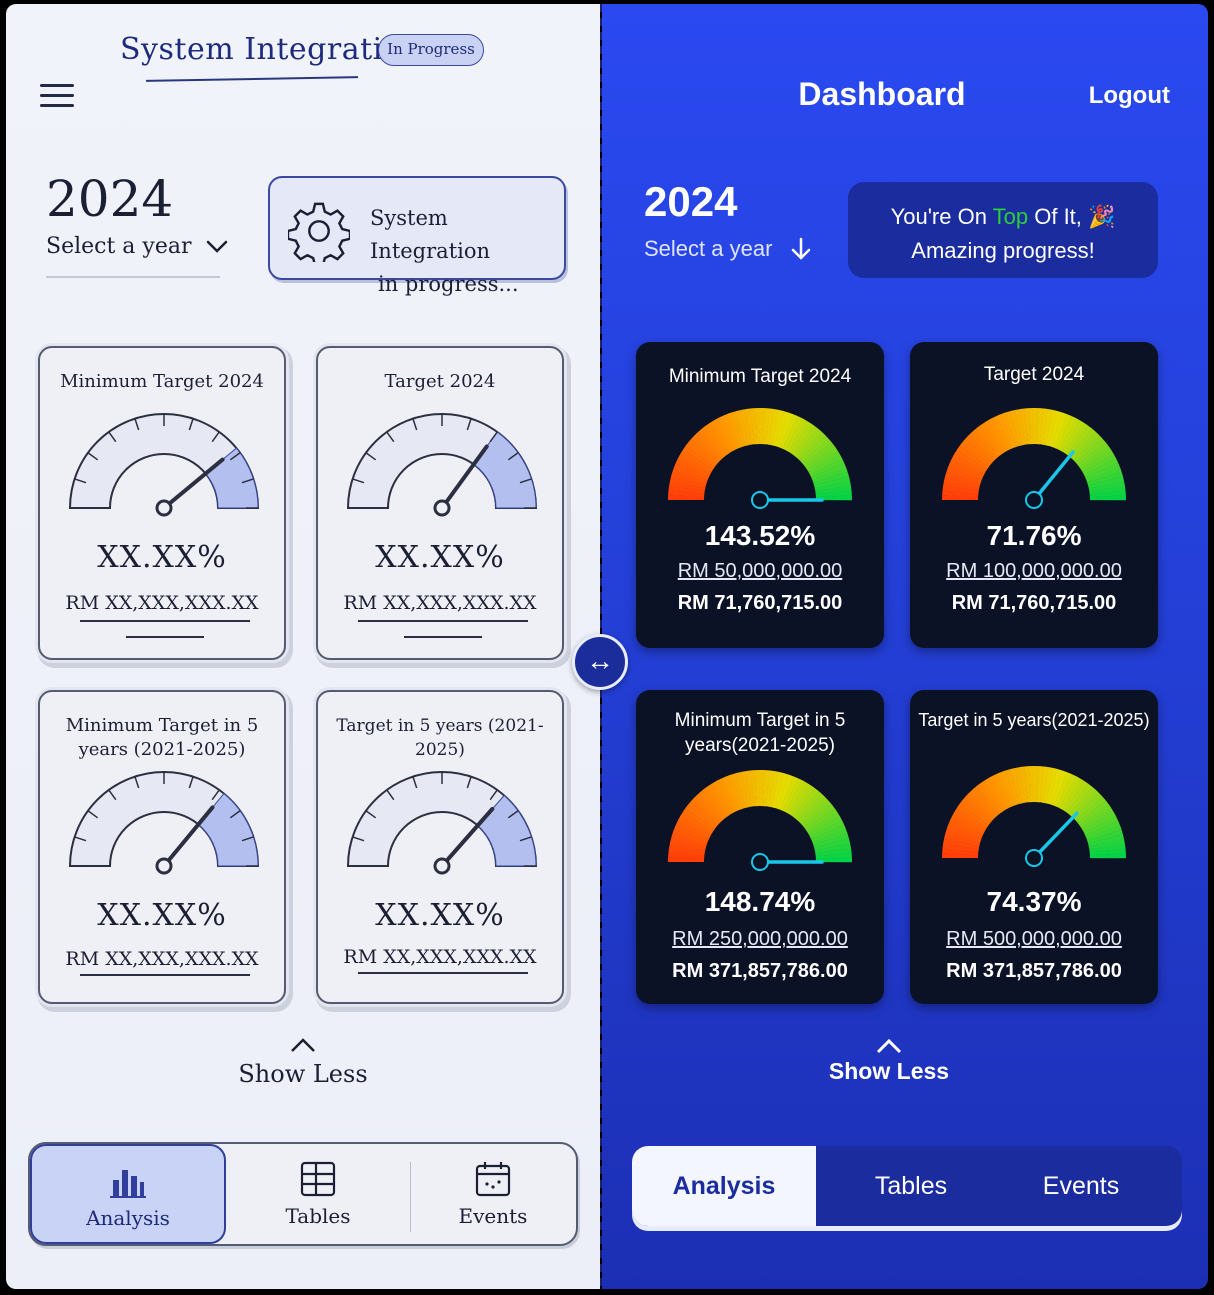 Image resolution: width=1214 pixels, height=1295 pixels. I want to click on card-title: Target in 5 years(2021-2025), so click(1034, 720).